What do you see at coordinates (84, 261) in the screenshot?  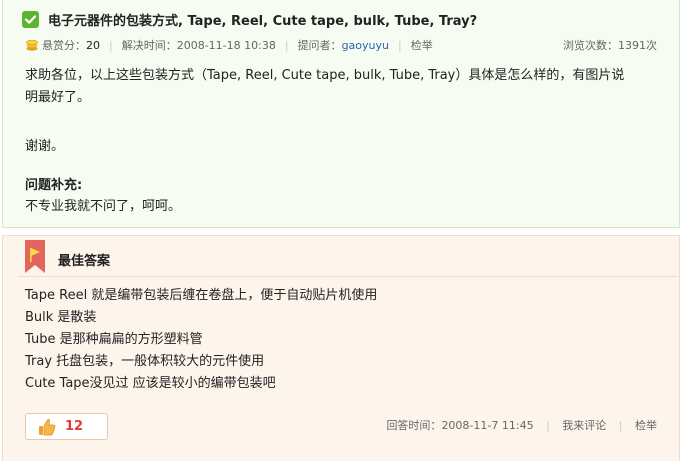 I see `best-answer-title: 最佳答案` at bounding box center [84, 261].